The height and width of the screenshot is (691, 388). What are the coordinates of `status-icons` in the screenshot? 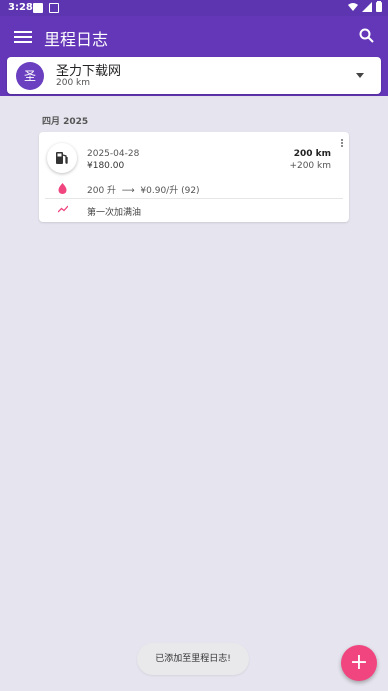 It's located at (365, 6).